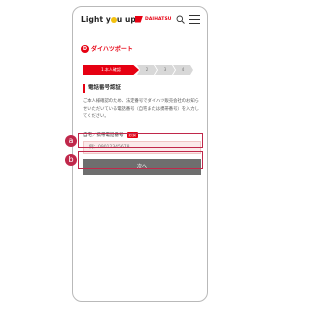 This screenshot has height=311, width=320. I want to click on annotation-badge-a: a, so click(71, 141).